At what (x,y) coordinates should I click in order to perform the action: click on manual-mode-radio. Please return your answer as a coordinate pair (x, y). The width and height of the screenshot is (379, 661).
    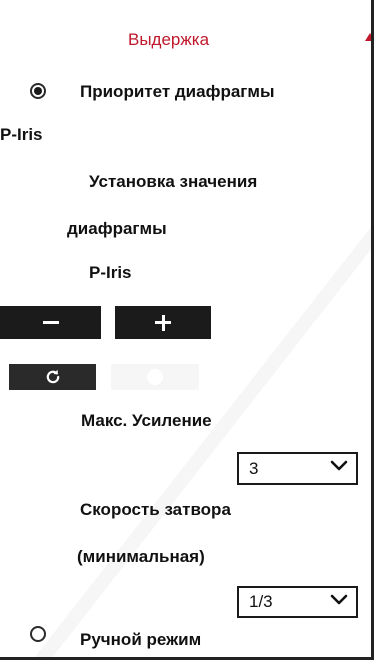
    Looking at the image, I should click on (38, 634).